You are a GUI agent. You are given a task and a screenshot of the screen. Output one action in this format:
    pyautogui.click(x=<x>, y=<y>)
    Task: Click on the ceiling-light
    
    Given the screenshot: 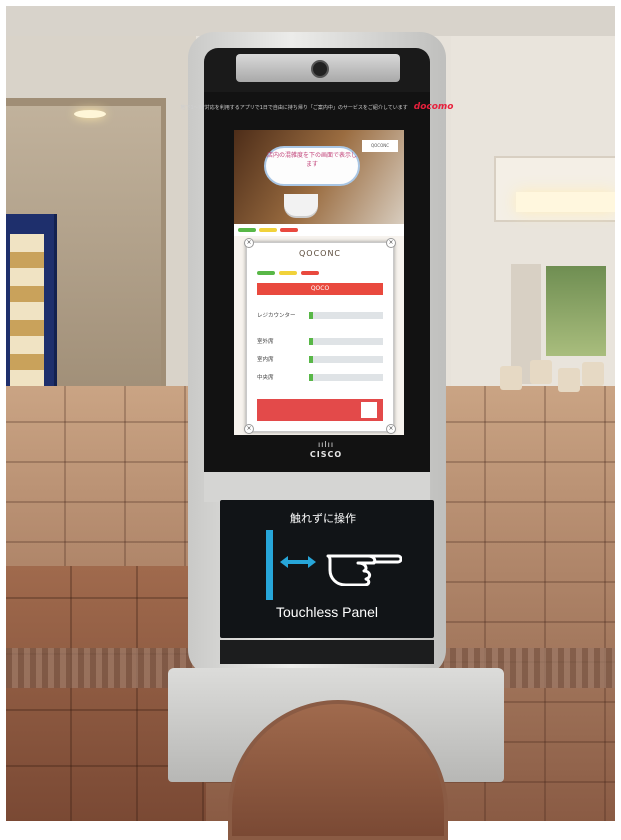 What is the action you would take?
    pyautogui.click(x=90, y=114)
    